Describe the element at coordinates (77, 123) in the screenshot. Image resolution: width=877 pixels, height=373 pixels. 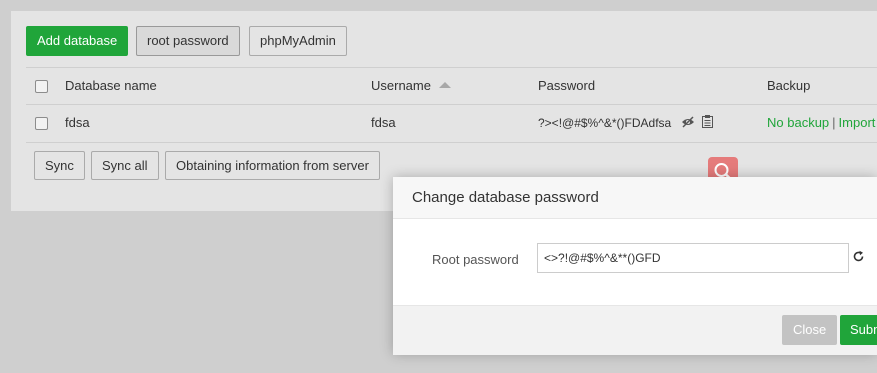
I see `database-name-cell: fdsa` at that location.